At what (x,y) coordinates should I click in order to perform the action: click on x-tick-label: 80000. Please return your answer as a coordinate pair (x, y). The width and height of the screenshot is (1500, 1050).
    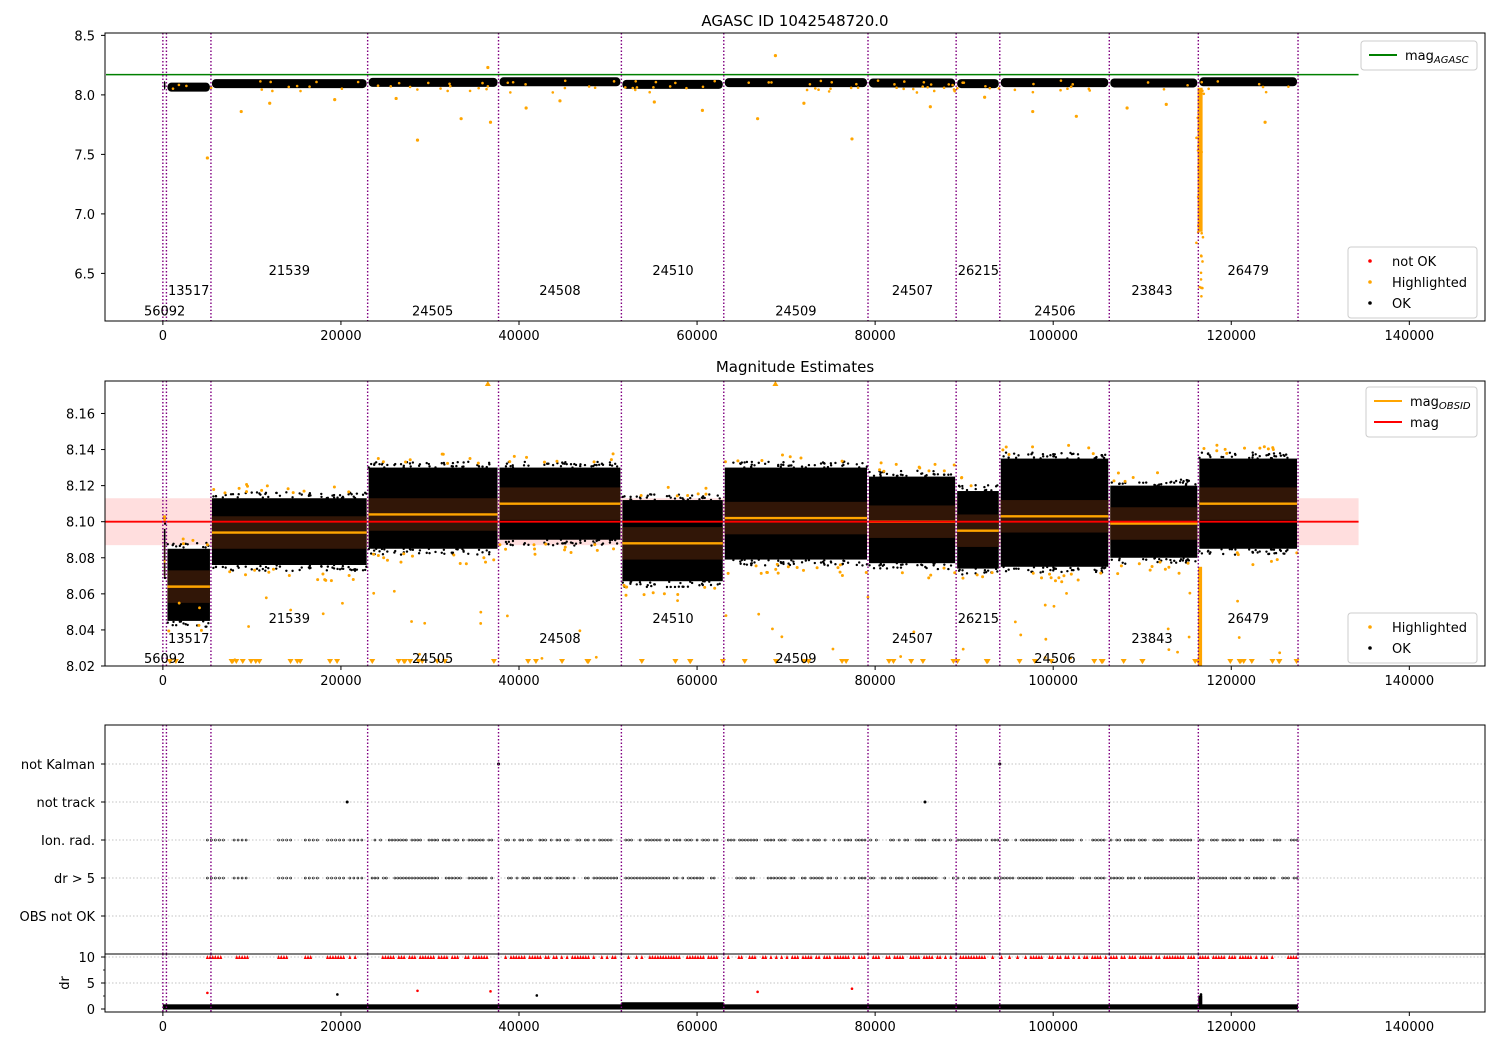
    Looking at the image, I should click on (874, 336).